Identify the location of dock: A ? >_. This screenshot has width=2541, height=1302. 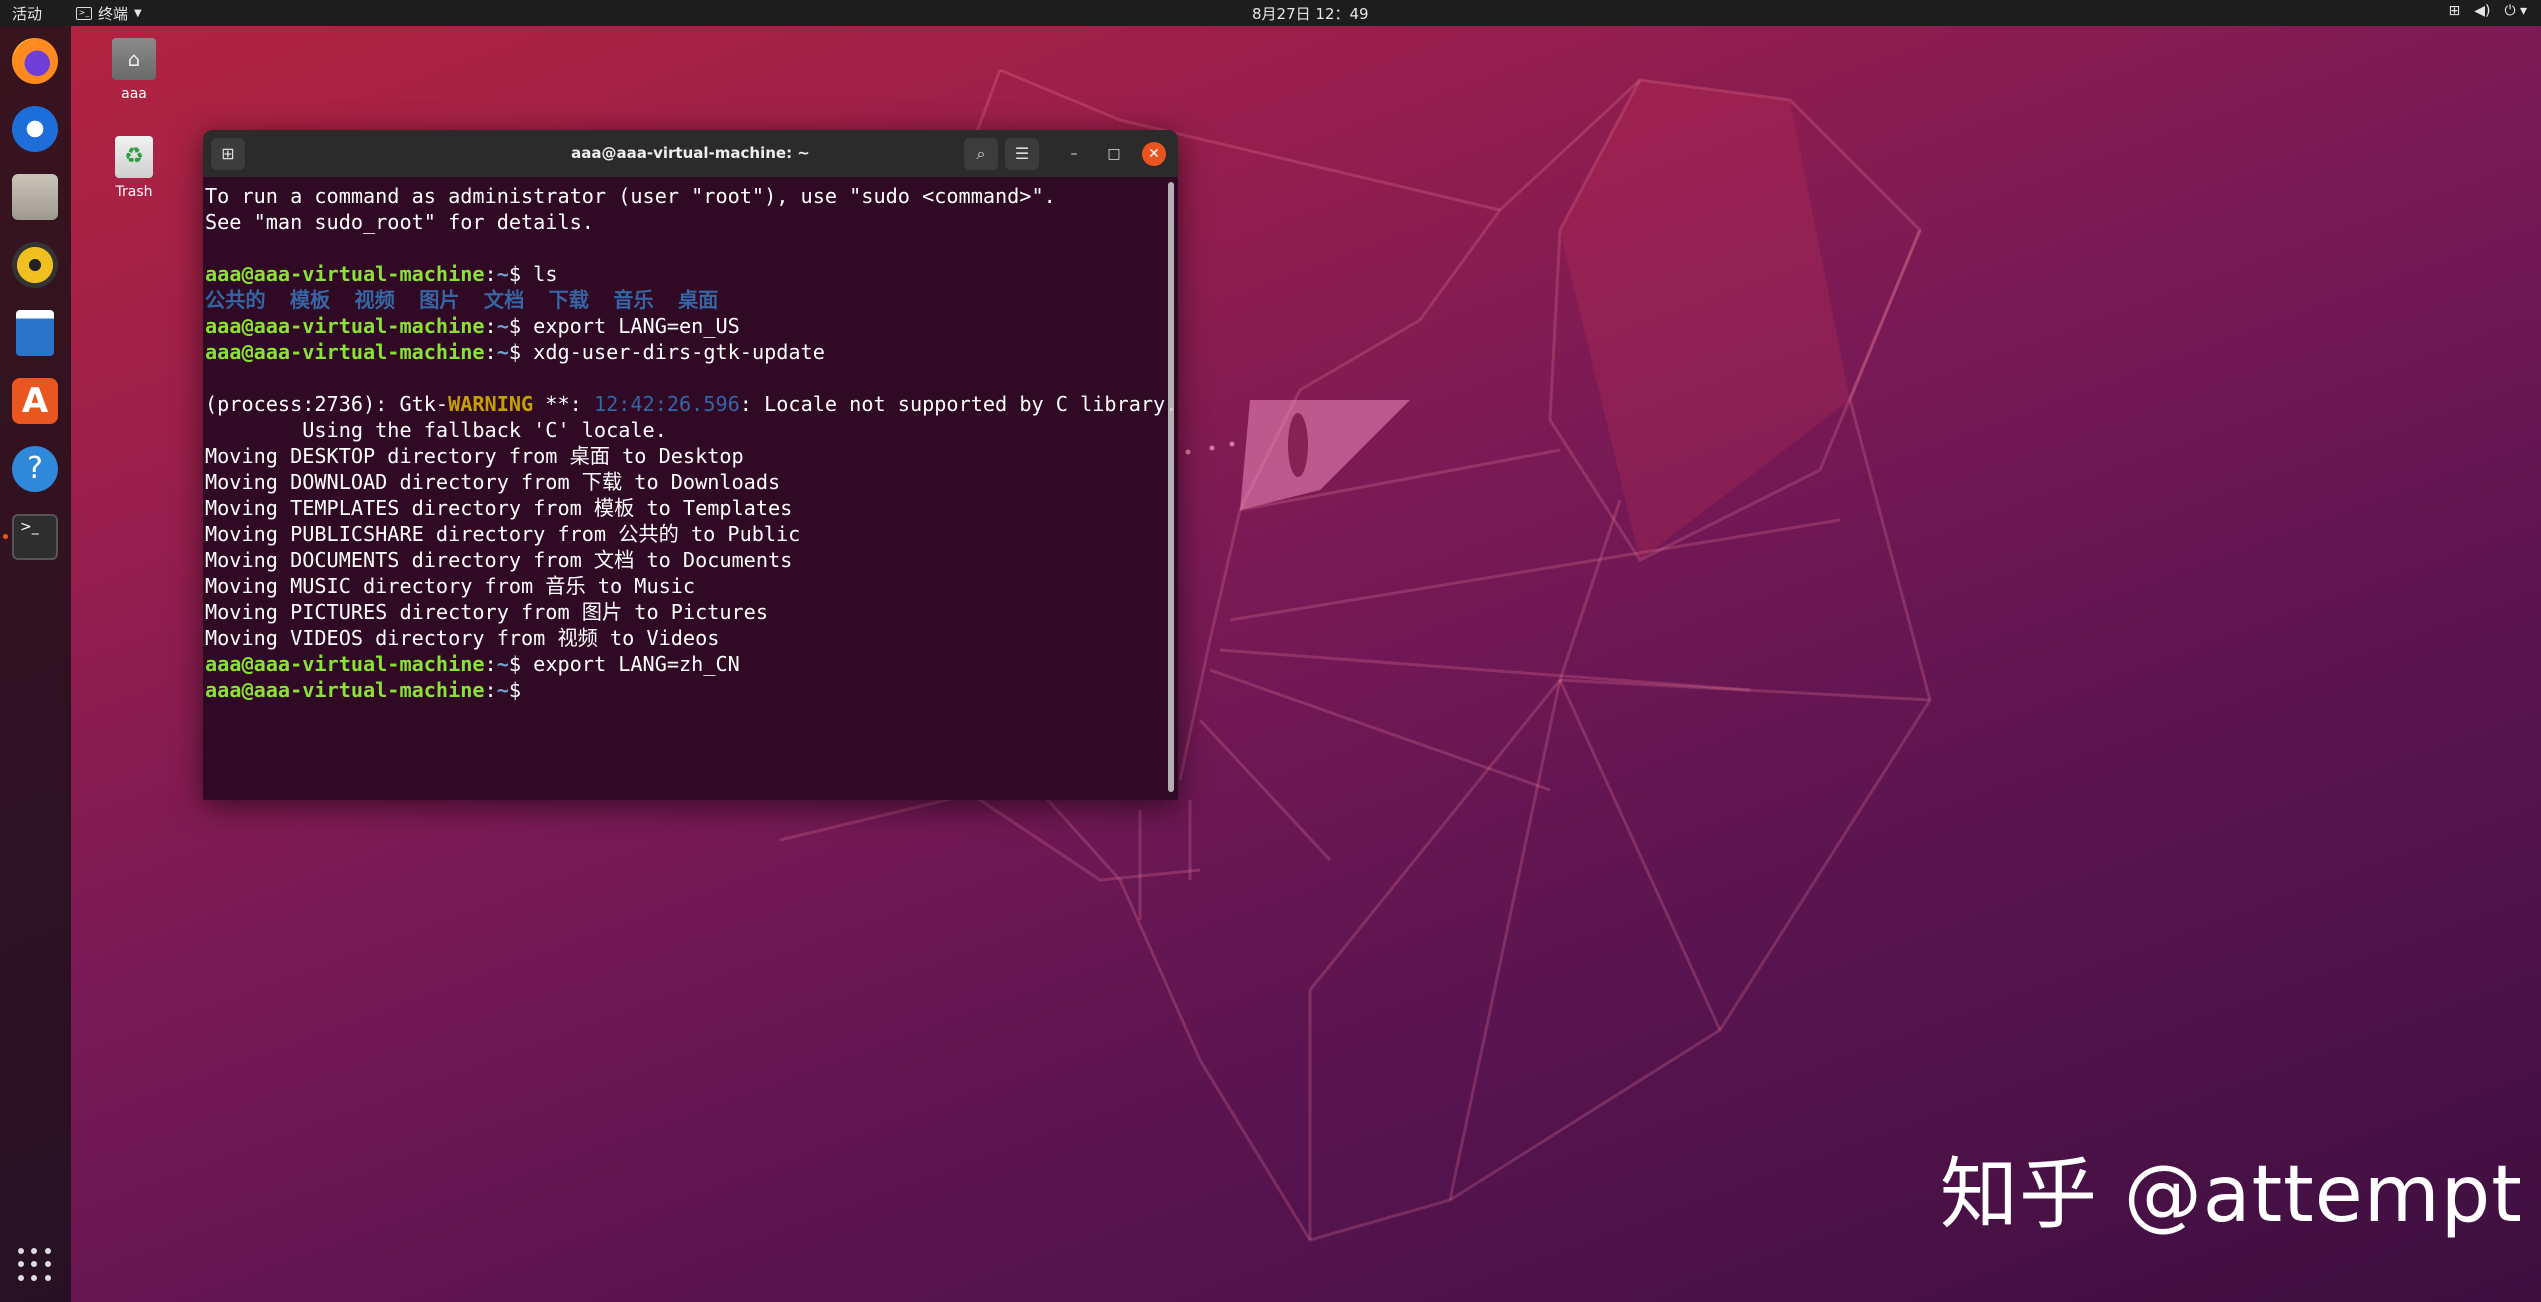
(35, 664).